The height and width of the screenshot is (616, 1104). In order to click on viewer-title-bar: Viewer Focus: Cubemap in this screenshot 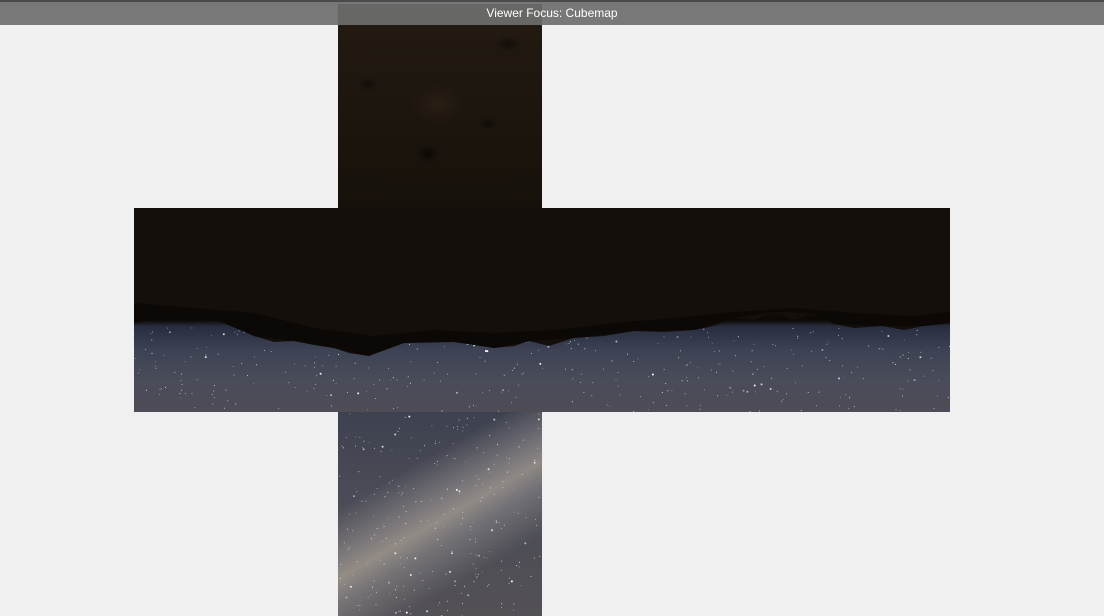, I will do `click(552, 12)`.